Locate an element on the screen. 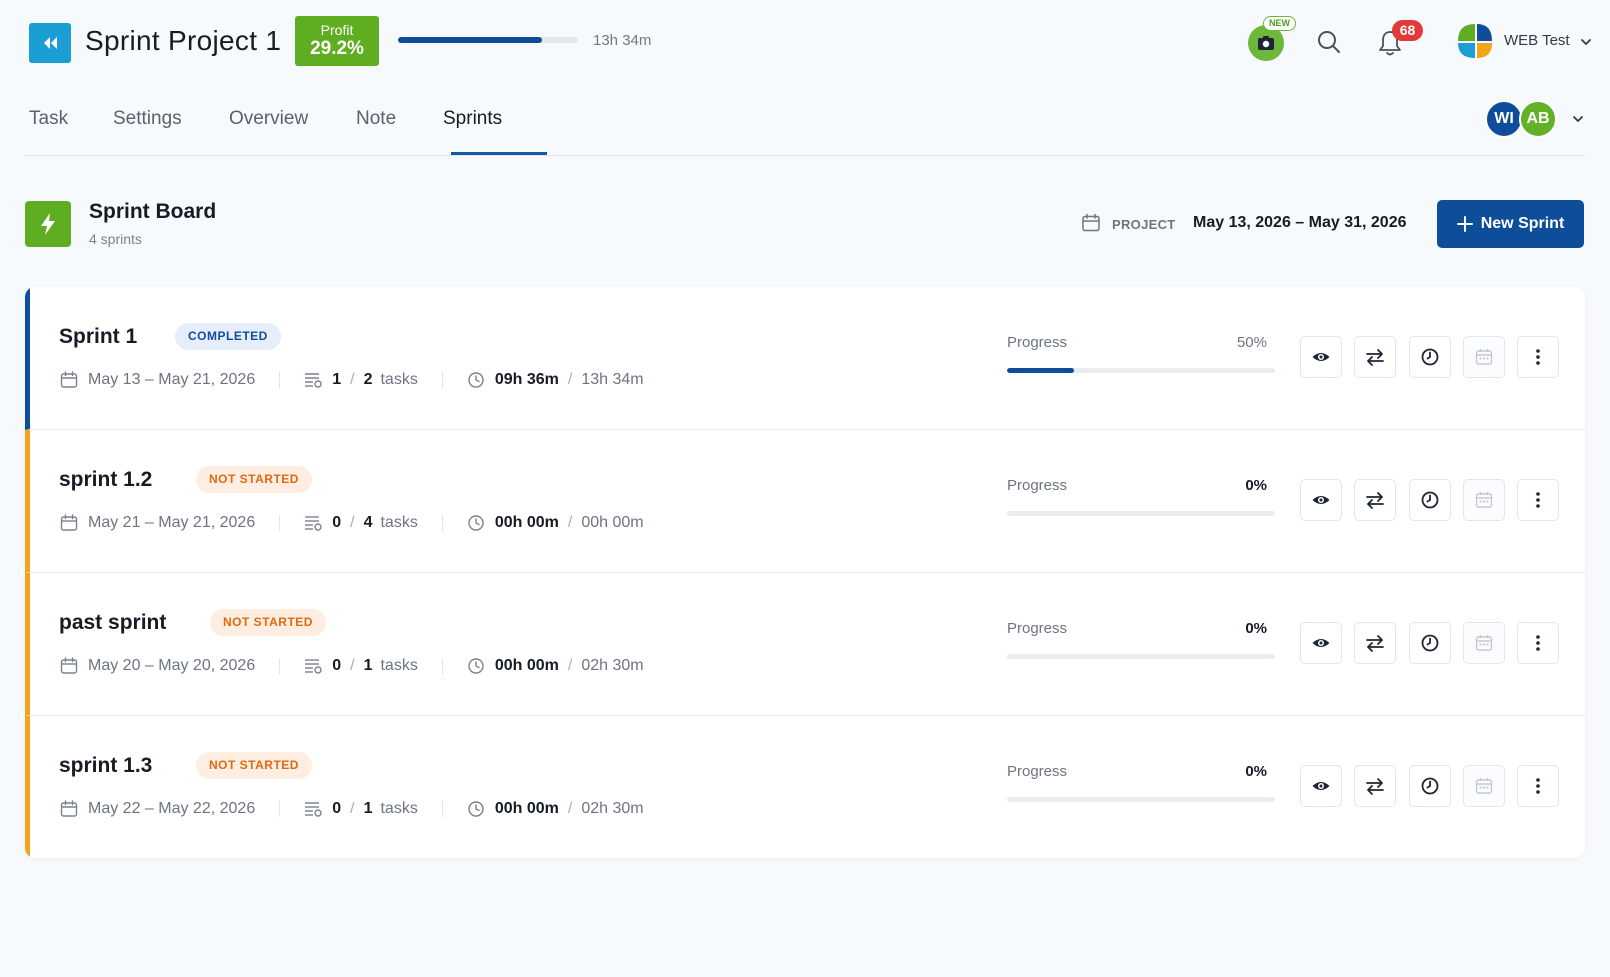 This screenshot has height=977, width=1610. profit-badge: Profit 29.2% is located at coordinates (337, 41).